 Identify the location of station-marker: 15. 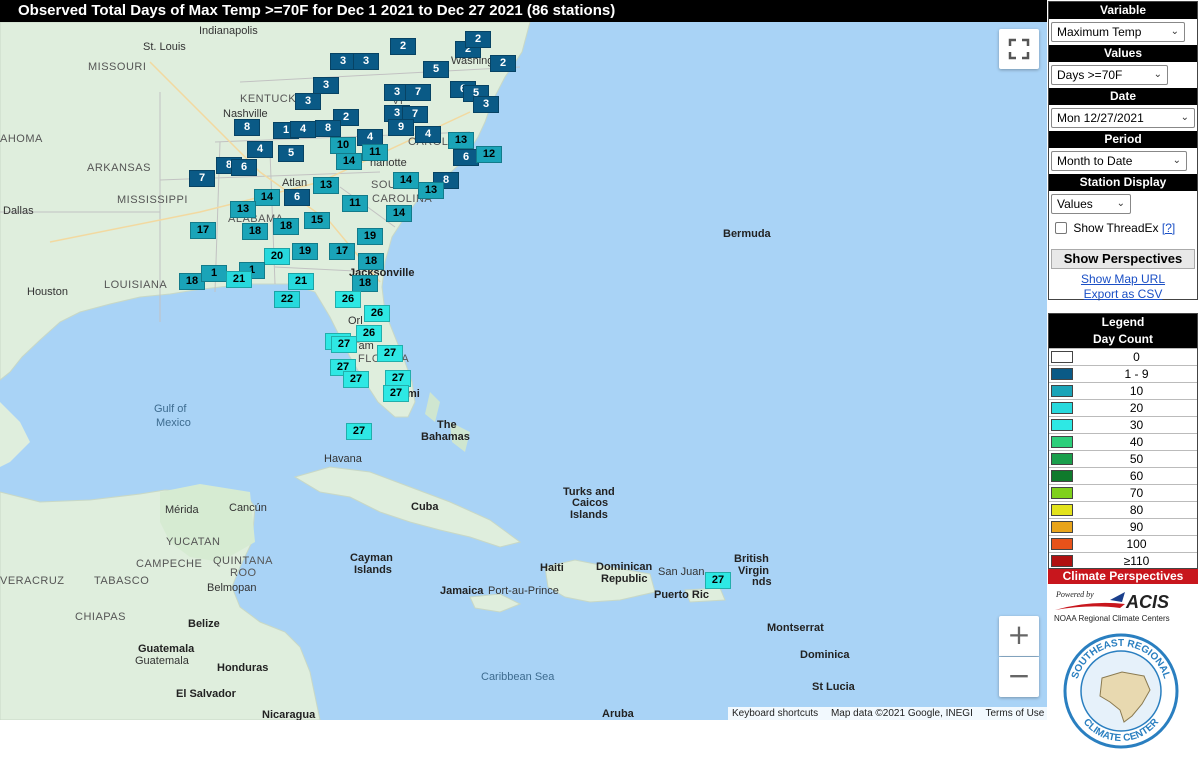
(317, 220).